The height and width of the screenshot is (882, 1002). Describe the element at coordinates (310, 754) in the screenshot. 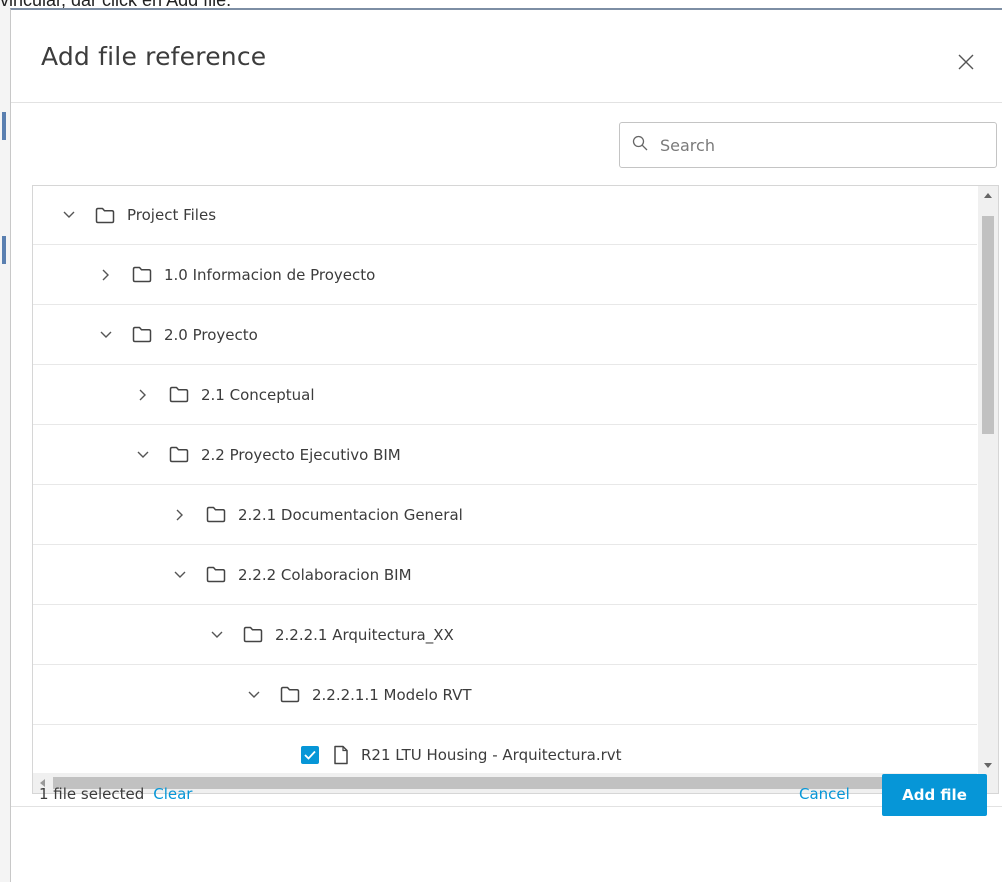

I see `file-checkbox` at that location.